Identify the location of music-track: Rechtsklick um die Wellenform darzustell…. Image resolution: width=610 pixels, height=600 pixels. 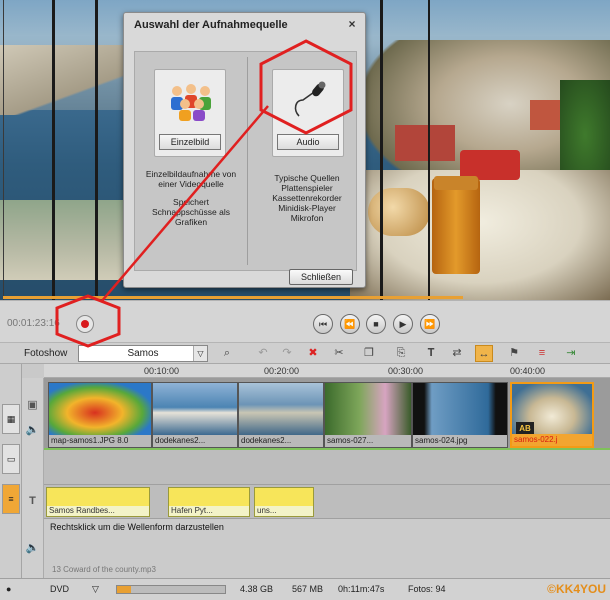
(327, 548).